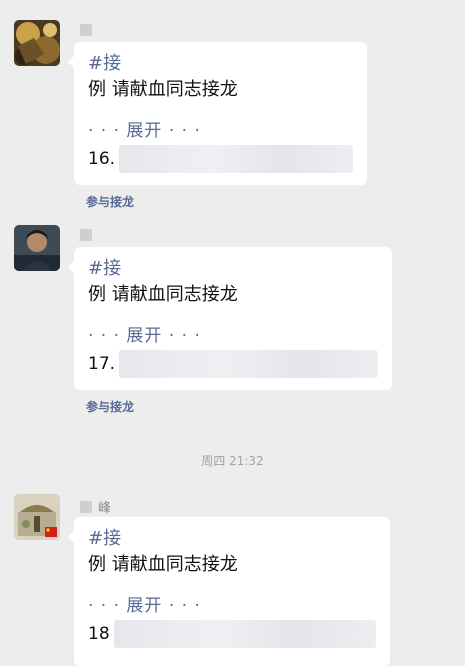 This screenshot has width=465, height=666. What do you see at coordinates (232, 461) in the screenshot?
I see `timestamp: 周四 21:32` at bounding box center [232, 461].